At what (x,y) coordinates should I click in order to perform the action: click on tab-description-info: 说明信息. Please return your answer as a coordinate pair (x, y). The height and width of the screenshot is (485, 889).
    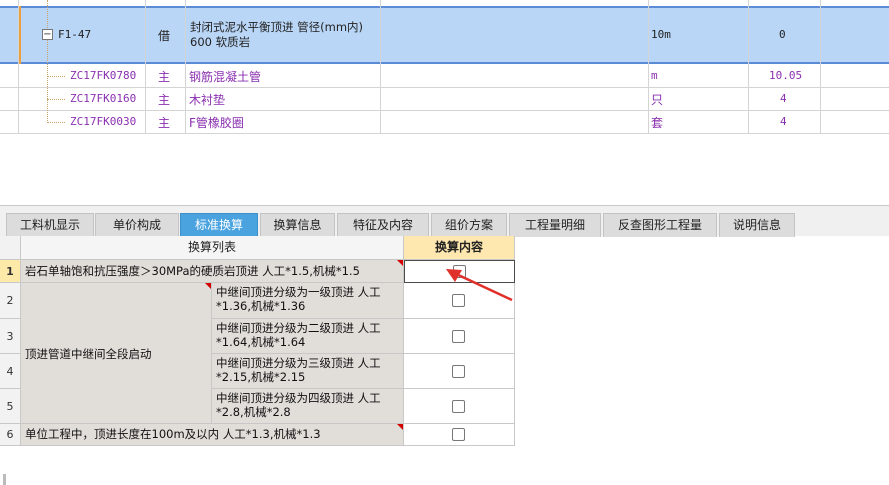
    Looking at the image, I should click on (757, 225).